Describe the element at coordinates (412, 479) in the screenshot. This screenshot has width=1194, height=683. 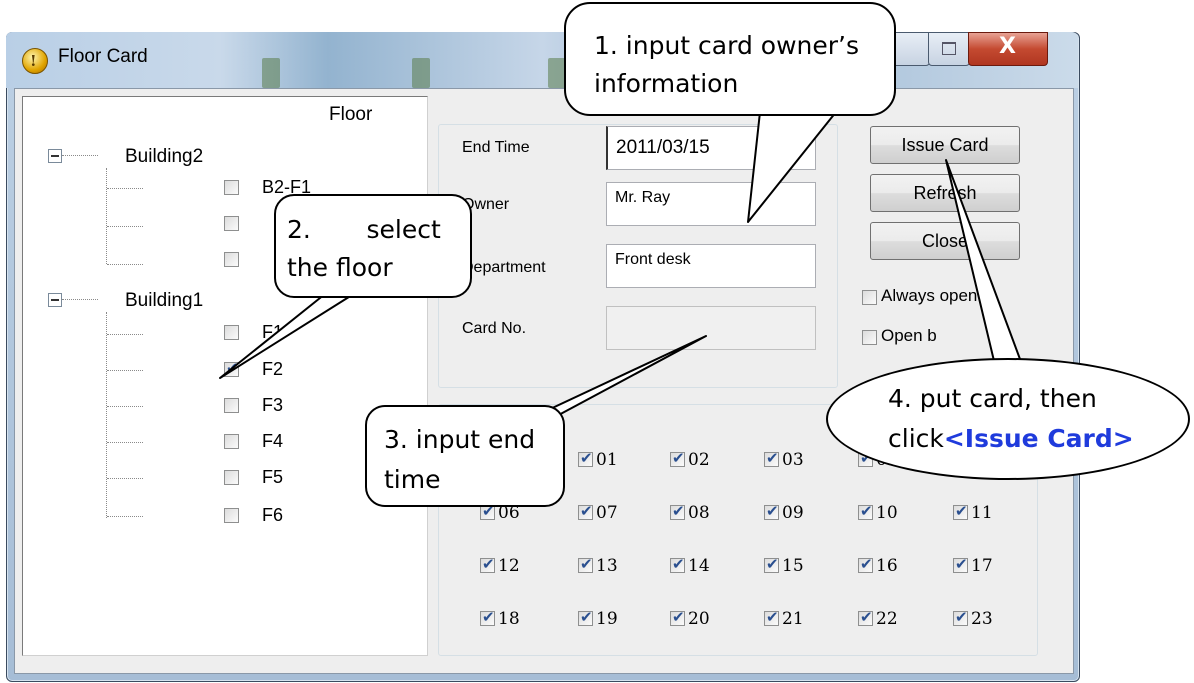
I see `callout-3-line2: time` at that location.